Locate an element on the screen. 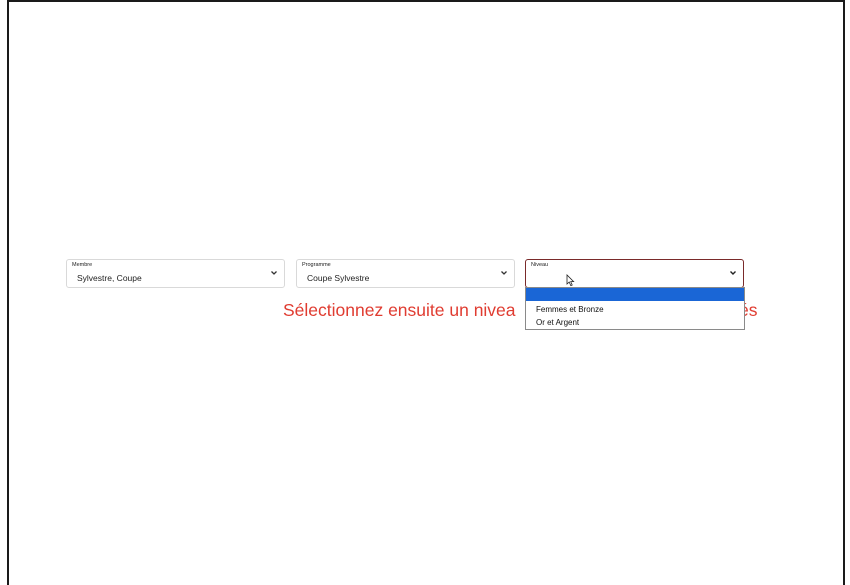 This screenshot has height=585, width=850. dropdown-option-femmes-et-bronze: Femmes et Bronze is located at coordinates (635, 309).